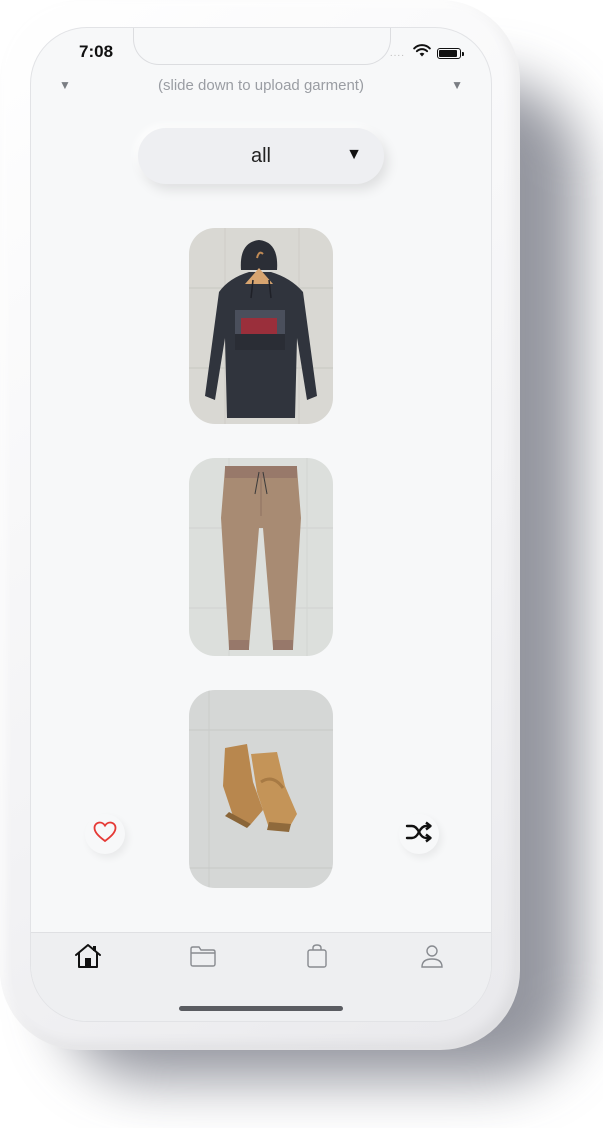 This screenshot has width=603, height=1128. I want to click on home-icon, so click(88, 958).